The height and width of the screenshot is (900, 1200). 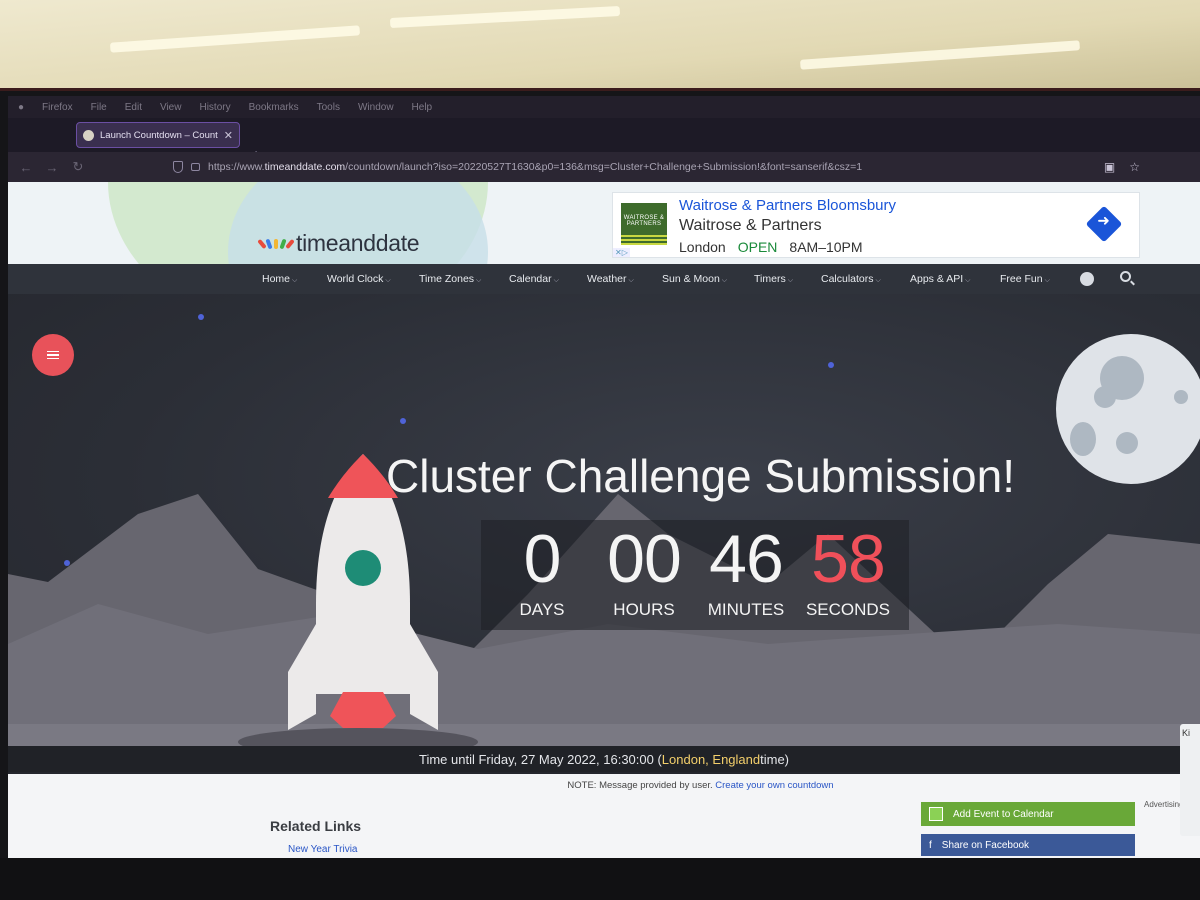 I want to click on url-actions: ▣ ☆, so click(x=1122, y=167).